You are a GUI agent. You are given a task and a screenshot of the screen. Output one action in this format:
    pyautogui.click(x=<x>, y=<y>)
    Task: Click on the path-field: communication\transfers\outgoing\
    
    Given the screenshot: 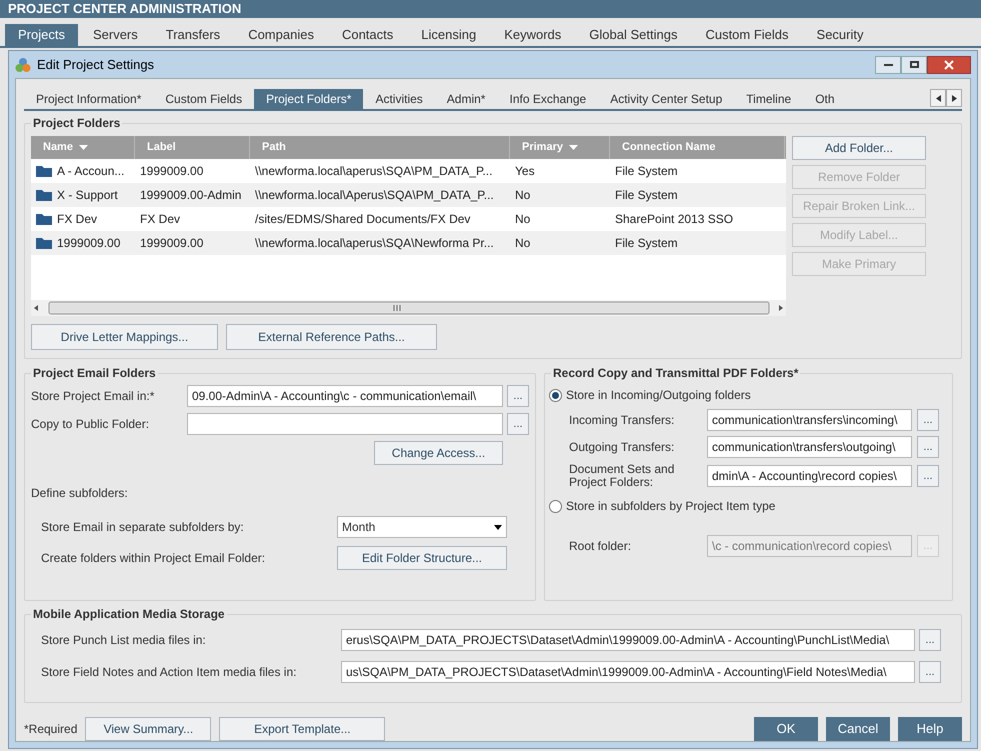 What is the action you would take?
    pyautogui.click(x=809, y=447)
    